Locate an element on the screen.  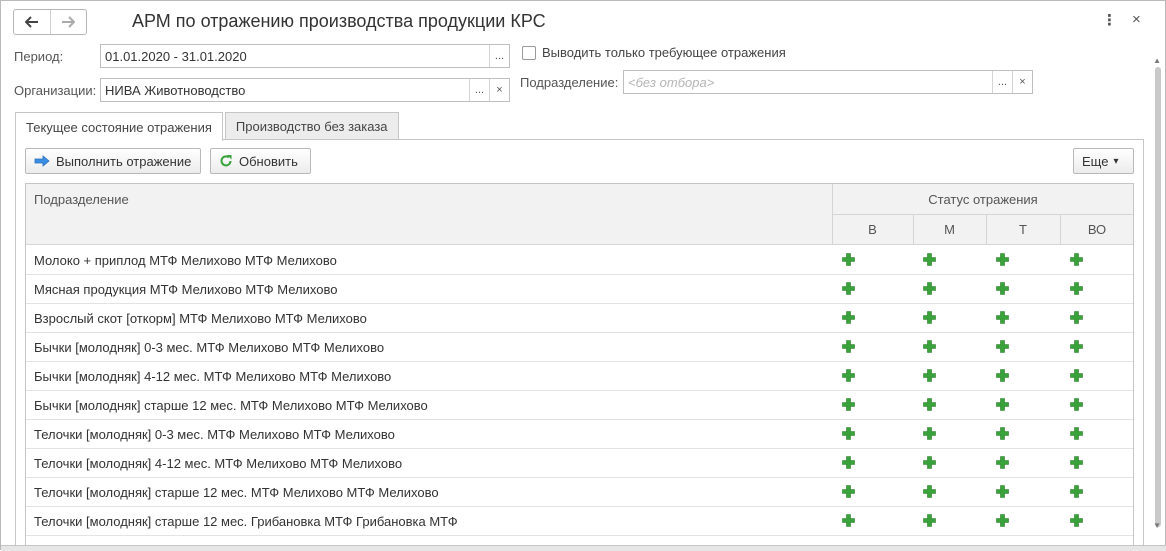
execute-button: Выполнить отражение is located at coordinates (113, 161).